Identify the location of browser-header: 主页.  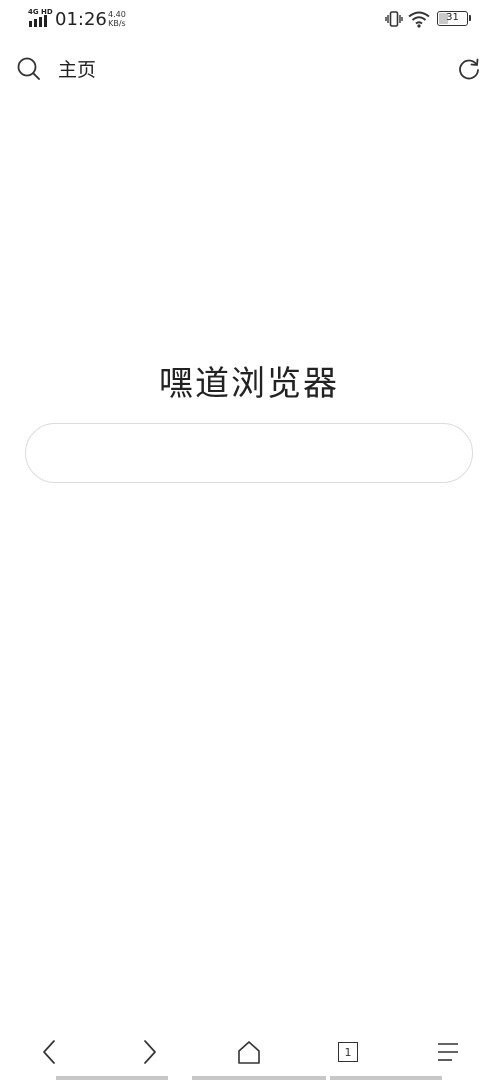
(249, 70).